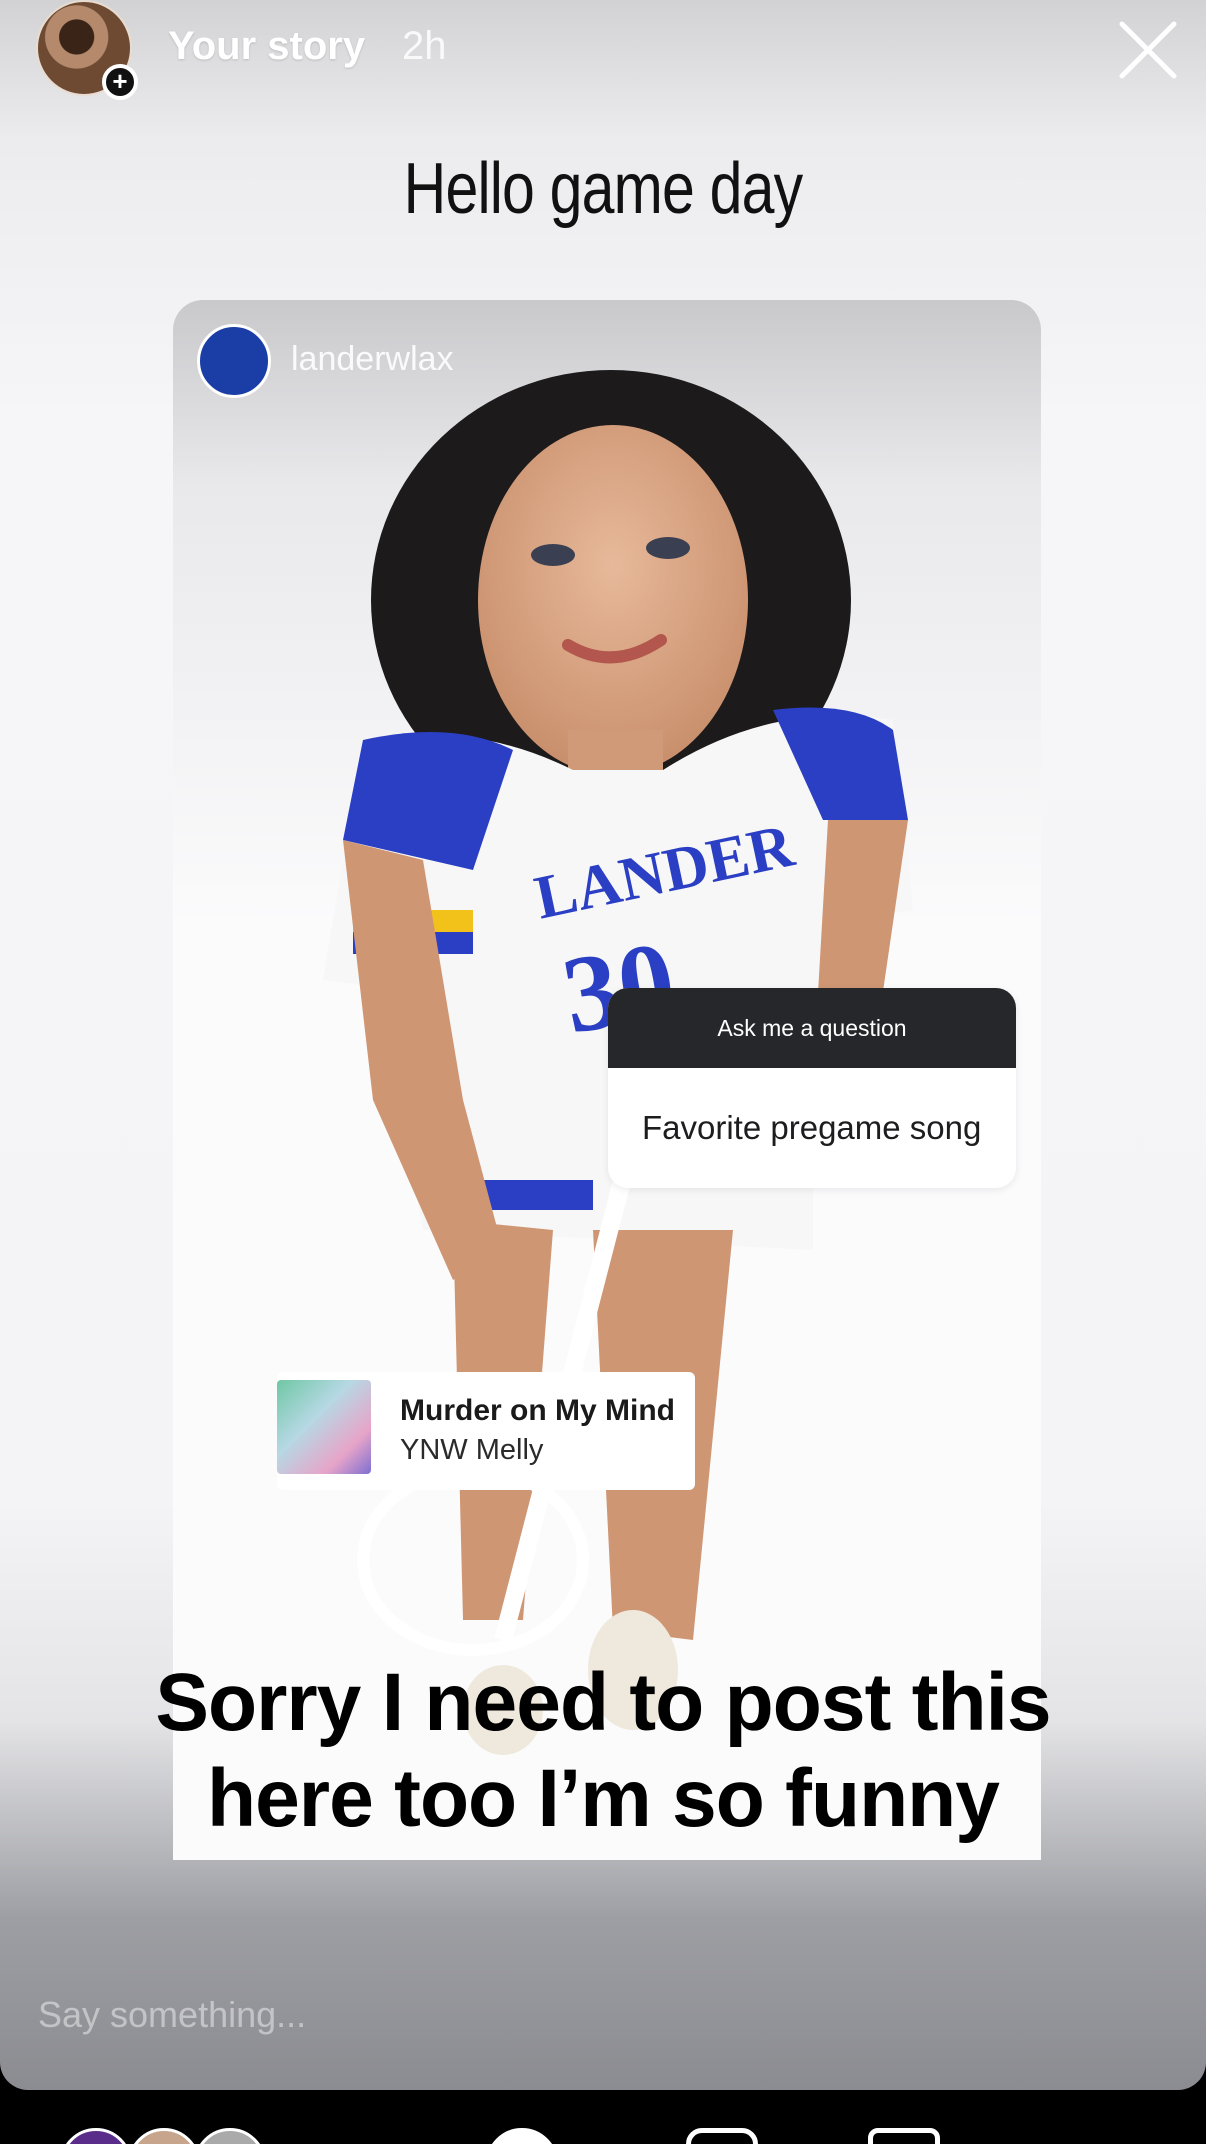  Describe the element at coordinates (372, 359) in the screenshot. I see `post-author-handle: landerwlax` at that location.